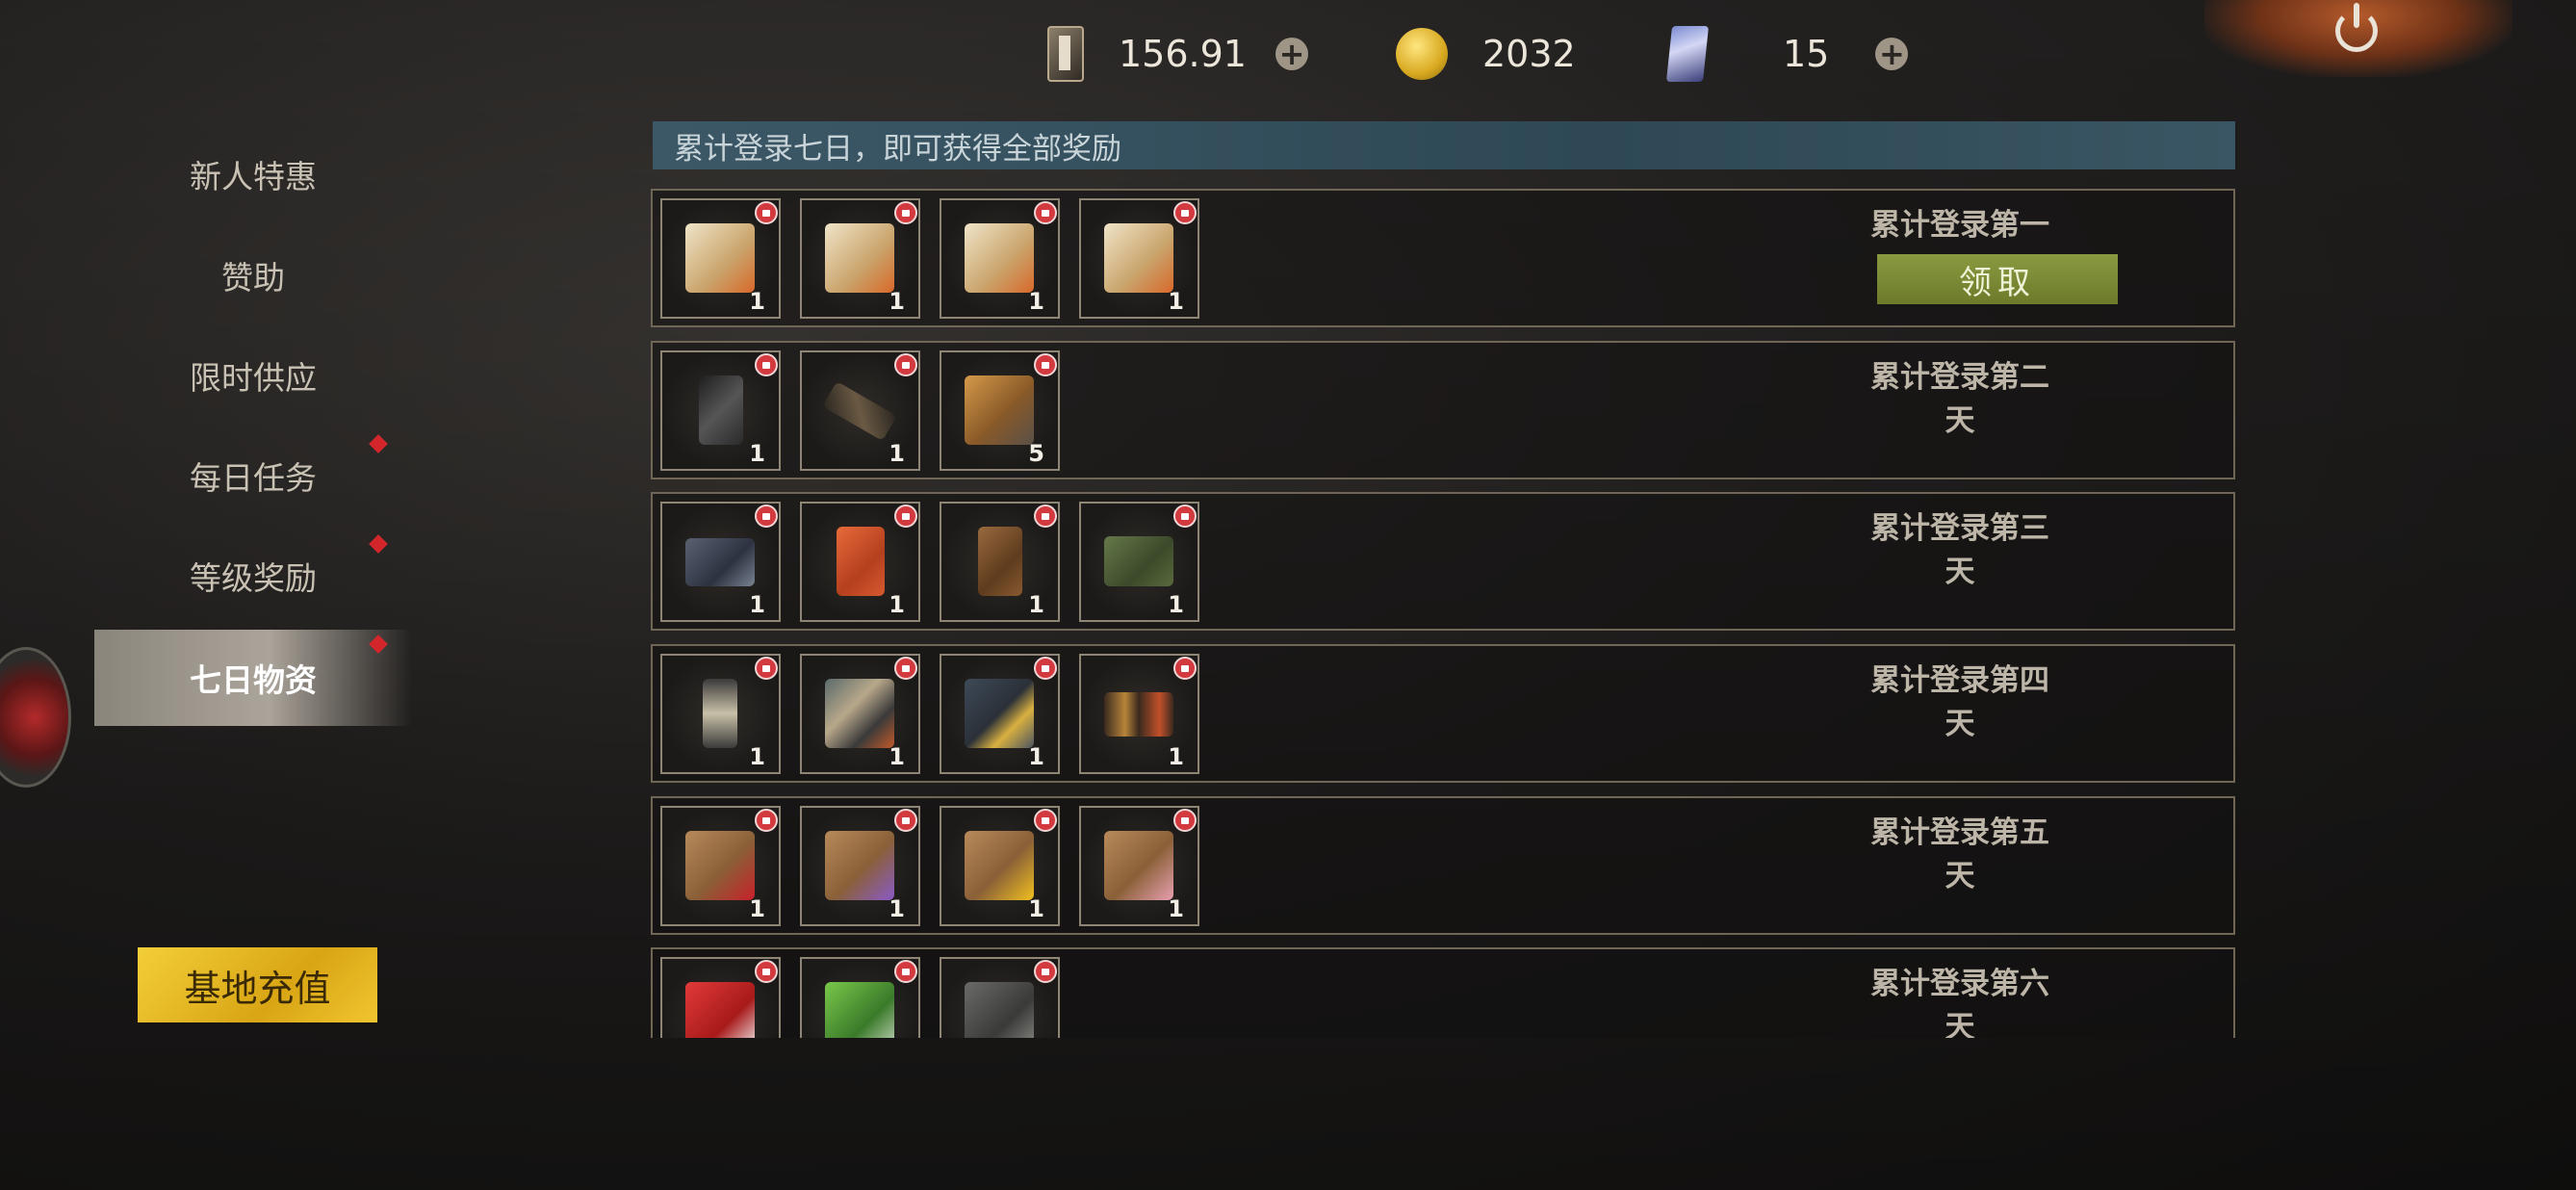 The image size is (2576, 1190). Describe the element at coordinates (257, 985) in the screenshot. I see `base-recharge-button: 基地充值` at that location.